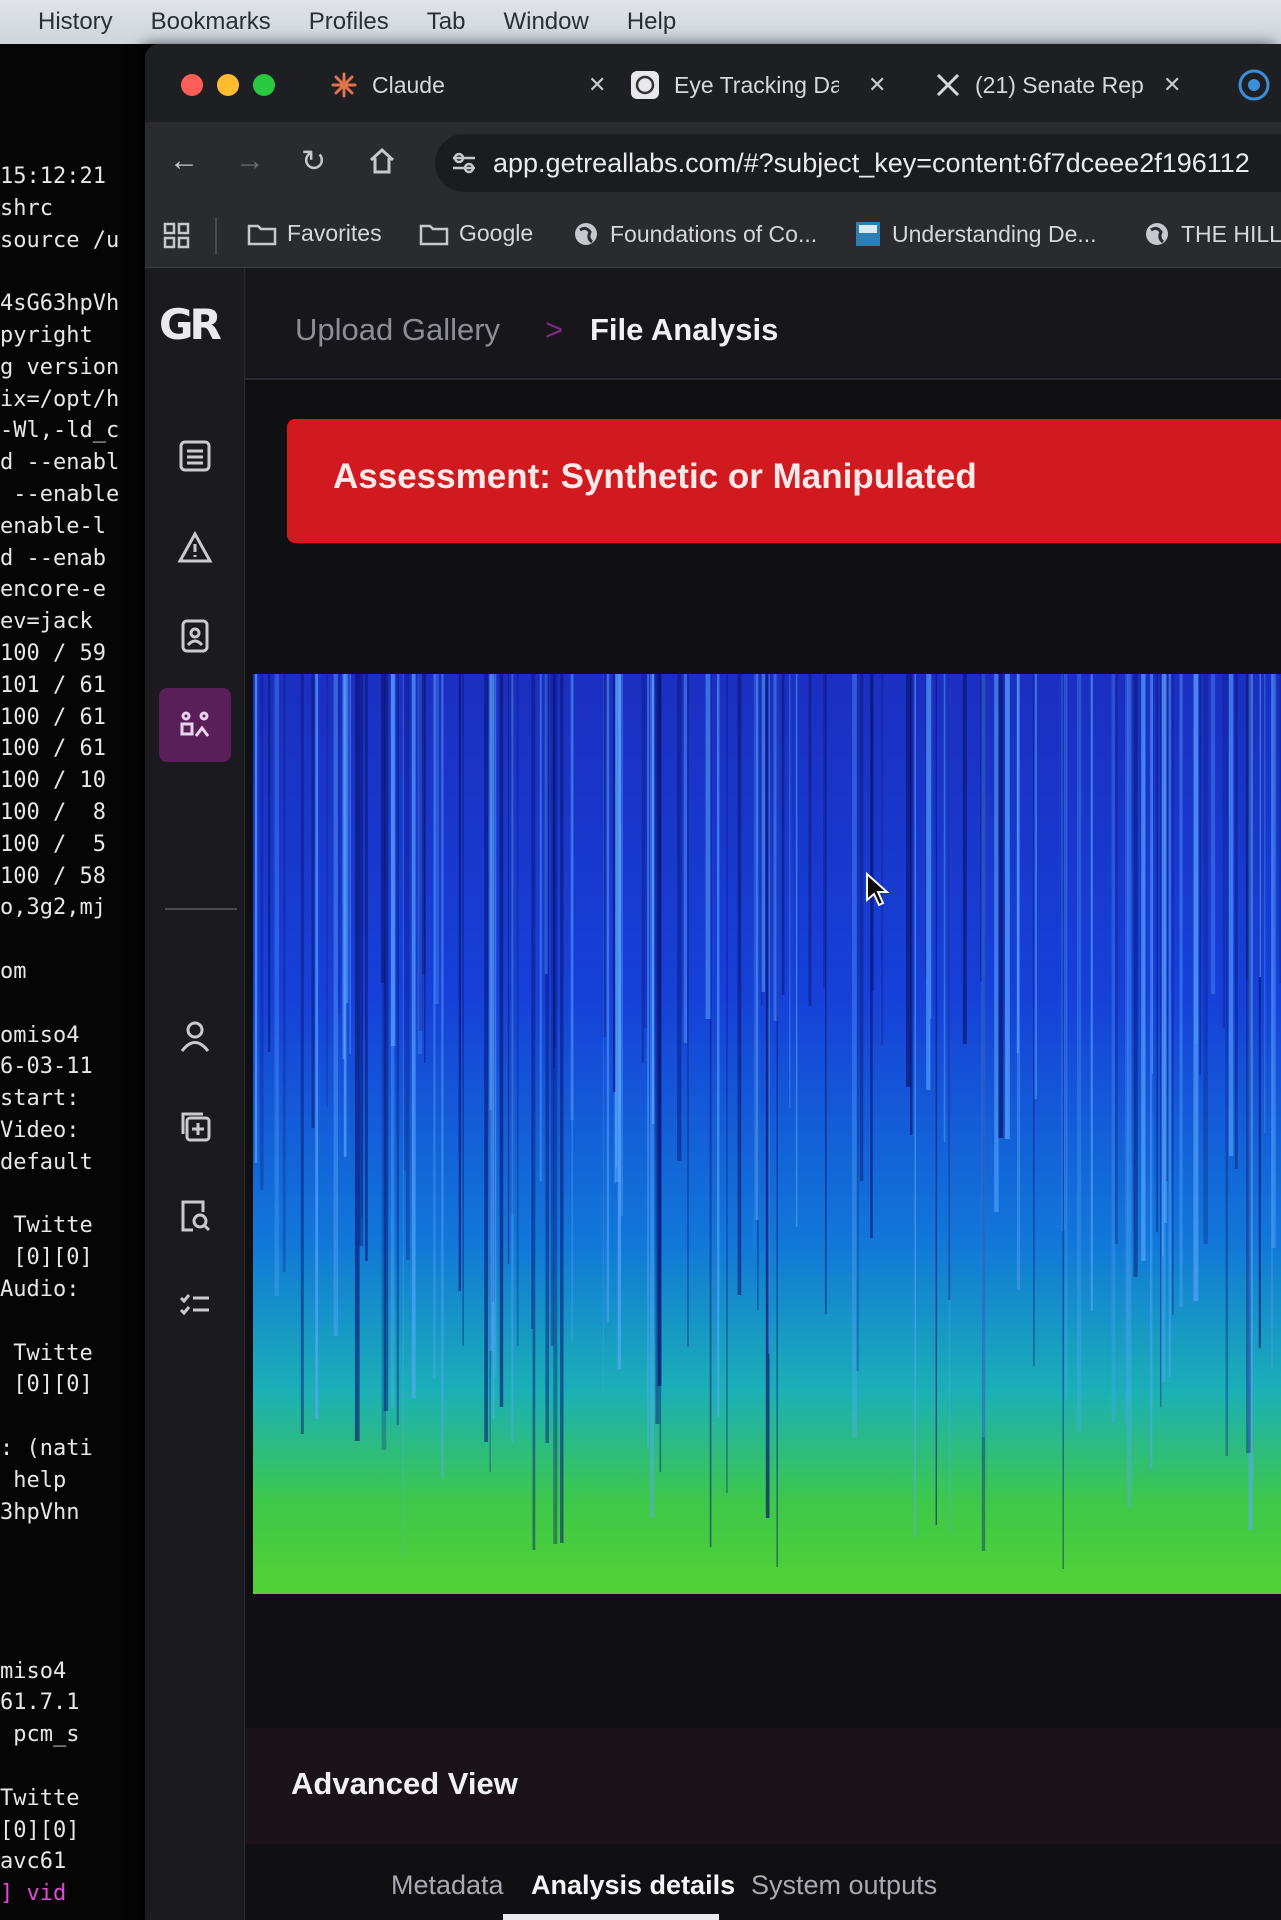 The width and height of the screenshot is (1281, 1920). Describe the element at coordinates (262, 234) in the screenshot. I see `folder-icon` at that location.